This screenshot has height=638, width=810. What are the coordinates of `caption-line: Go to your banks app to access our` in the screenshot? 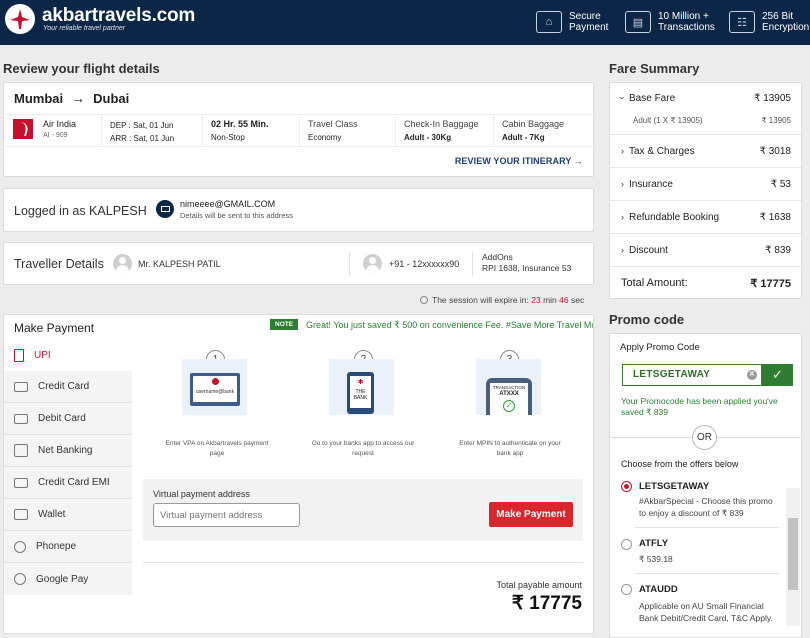 It's located at (363, 443).